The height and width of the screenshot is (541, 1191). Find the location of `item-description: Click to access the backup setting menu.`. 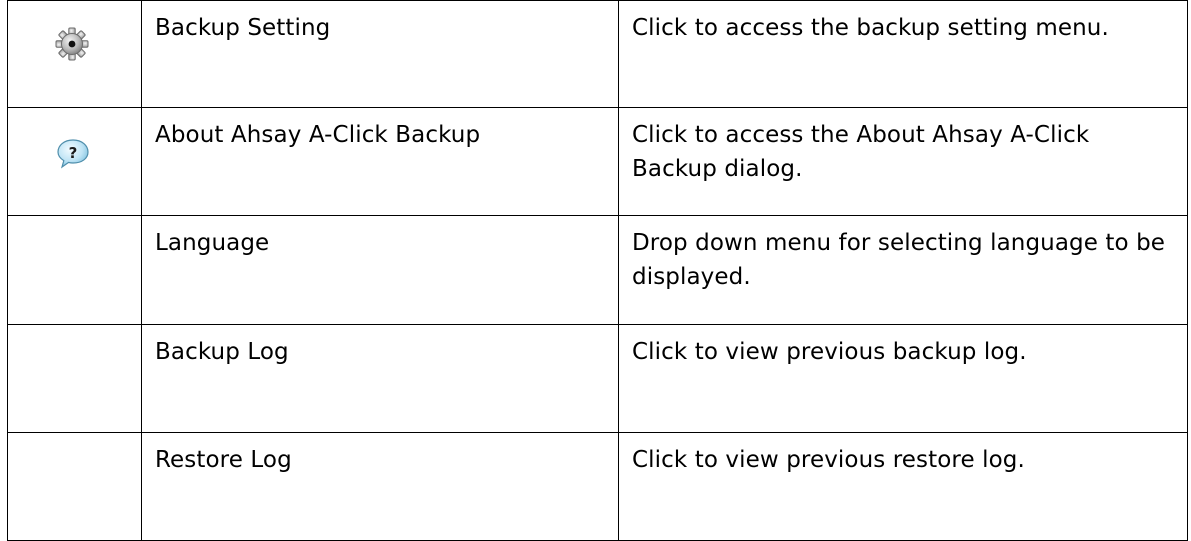

item-description: Click to access the backup setting menu. is located at coordinates (870, 28).